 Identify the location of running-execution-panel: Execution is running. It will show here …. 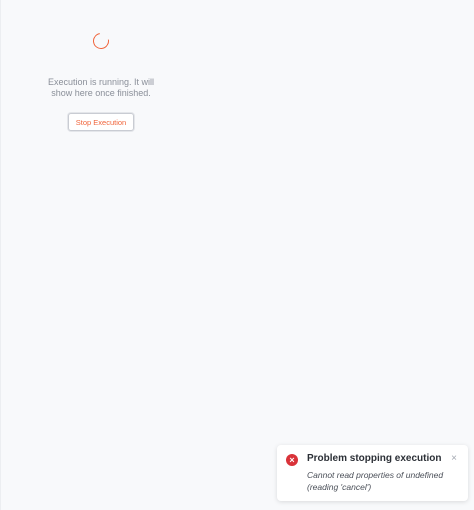
(101, 79).